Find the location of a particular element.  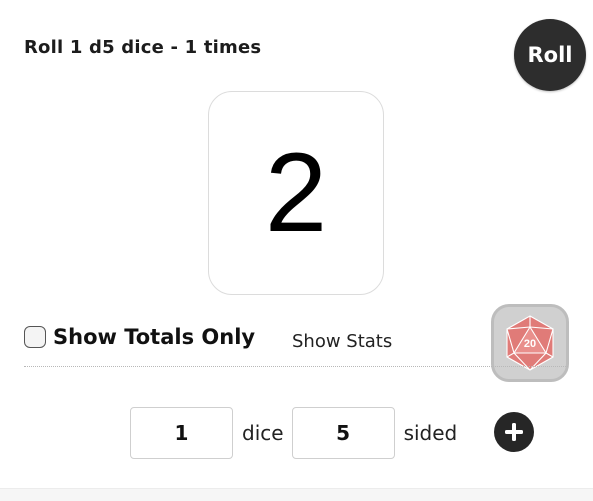

sided-label: sided is located at coordinates (430, 433).